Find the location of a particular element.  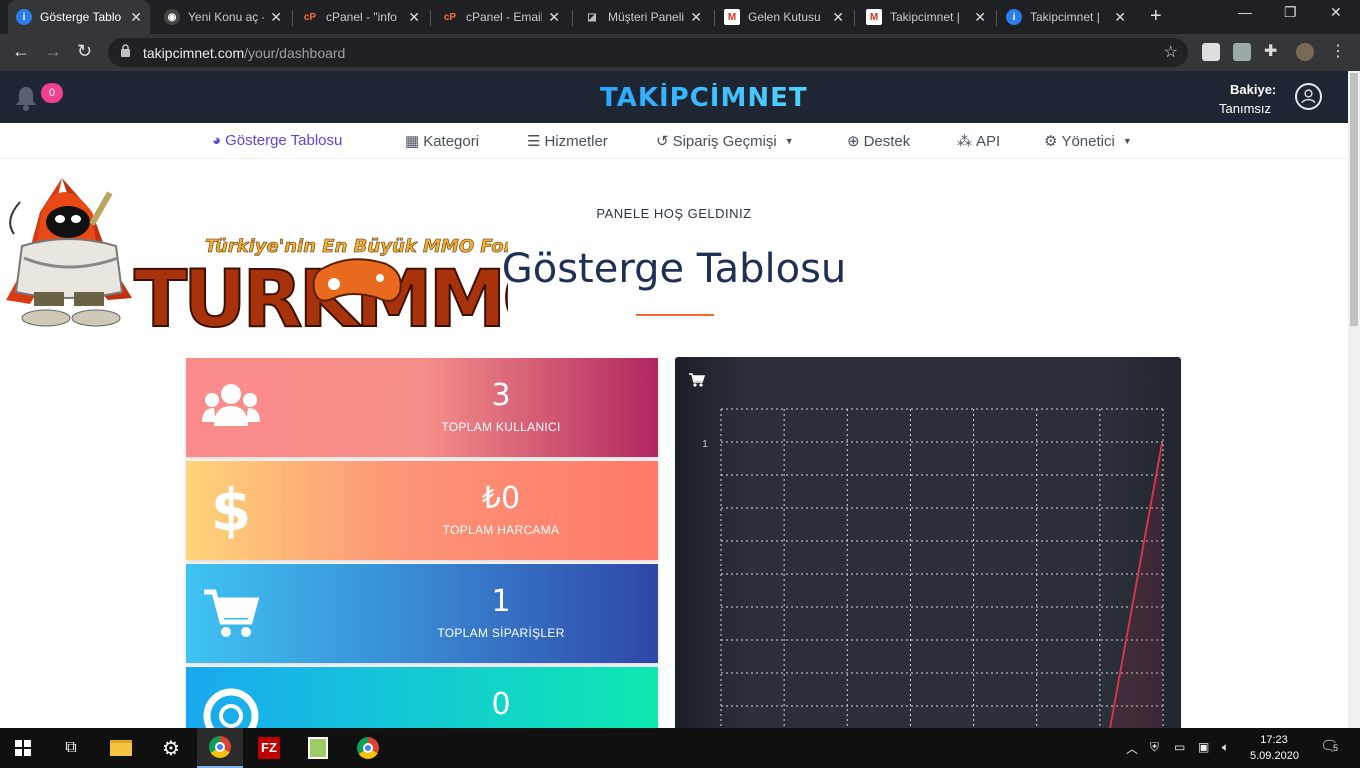

windows-logo-icon is located at coordinates (23, 748).